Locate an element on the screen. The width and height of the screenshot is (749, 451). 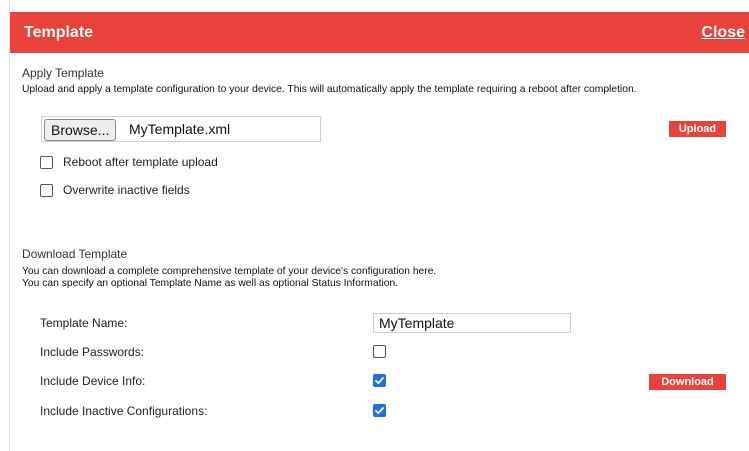
upload-button: Upload is located at coordinates (697, 129).